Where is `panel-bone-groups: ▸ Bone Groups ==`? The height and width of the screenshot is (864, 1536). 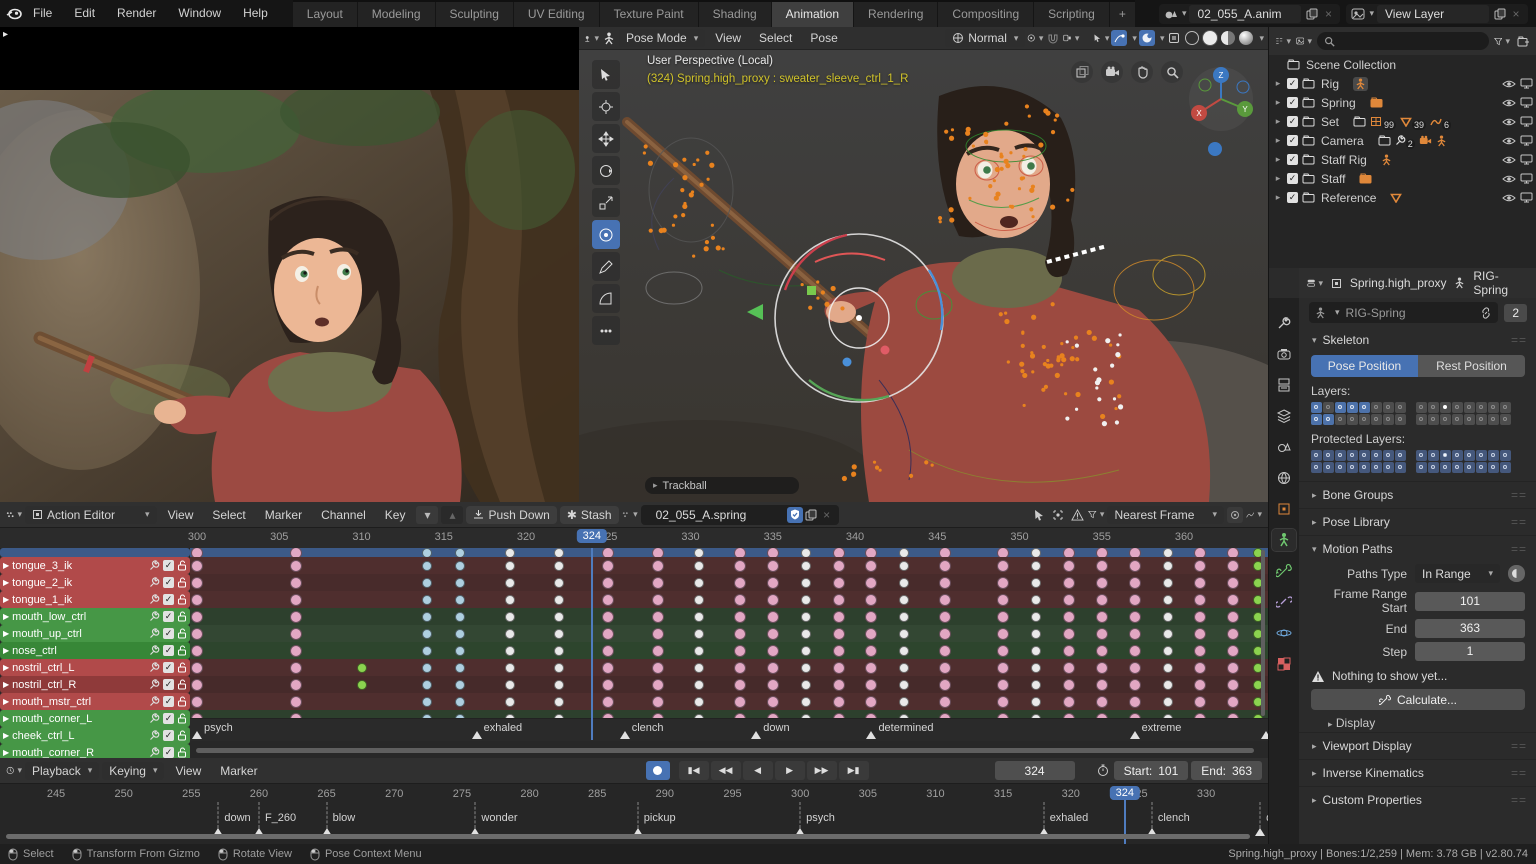
panel-bone-groups: ▸ Bone Groups == is located at coordinates (1417, 494).